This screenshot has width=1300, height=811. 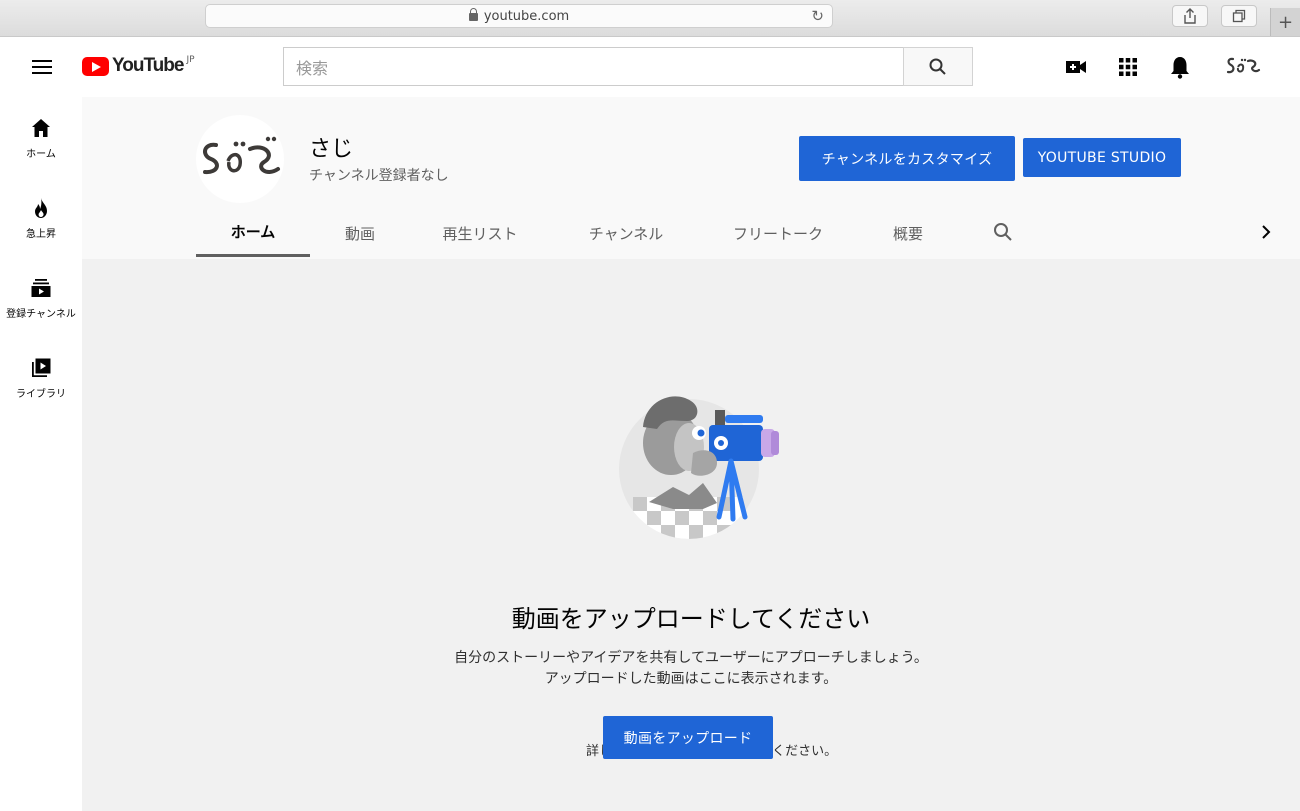 I want to click on customize-channel-button: チャンネルをカスタマイズ, so click(x=907, y=158).